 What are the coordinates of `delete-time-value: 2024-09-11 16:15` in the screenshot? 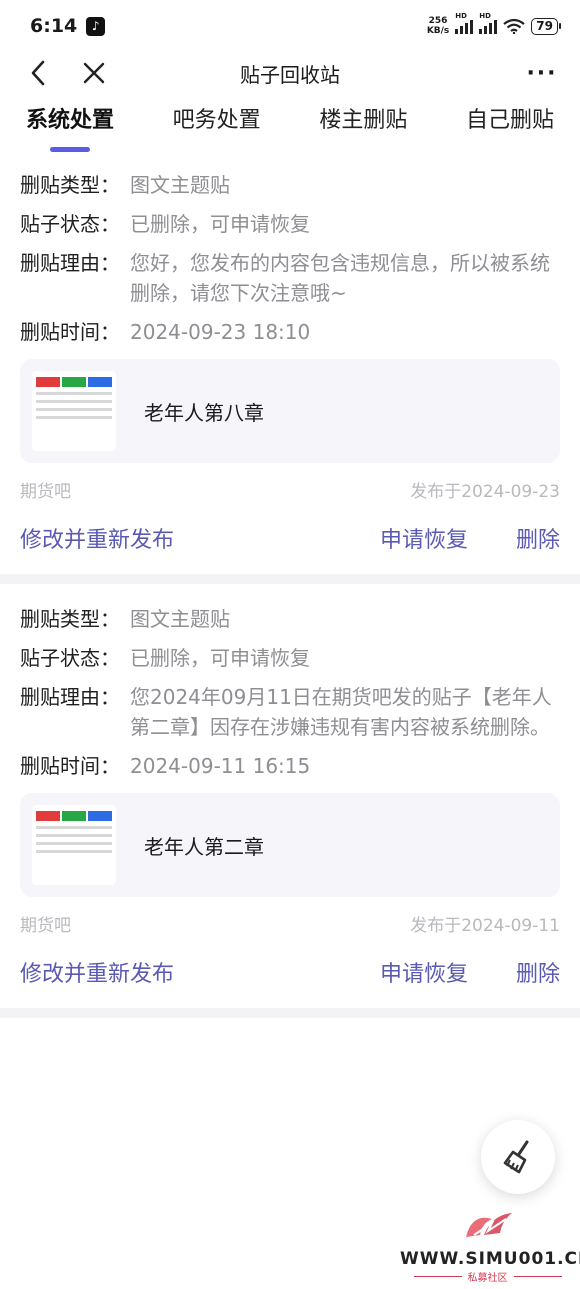 It's located at (220, 766).